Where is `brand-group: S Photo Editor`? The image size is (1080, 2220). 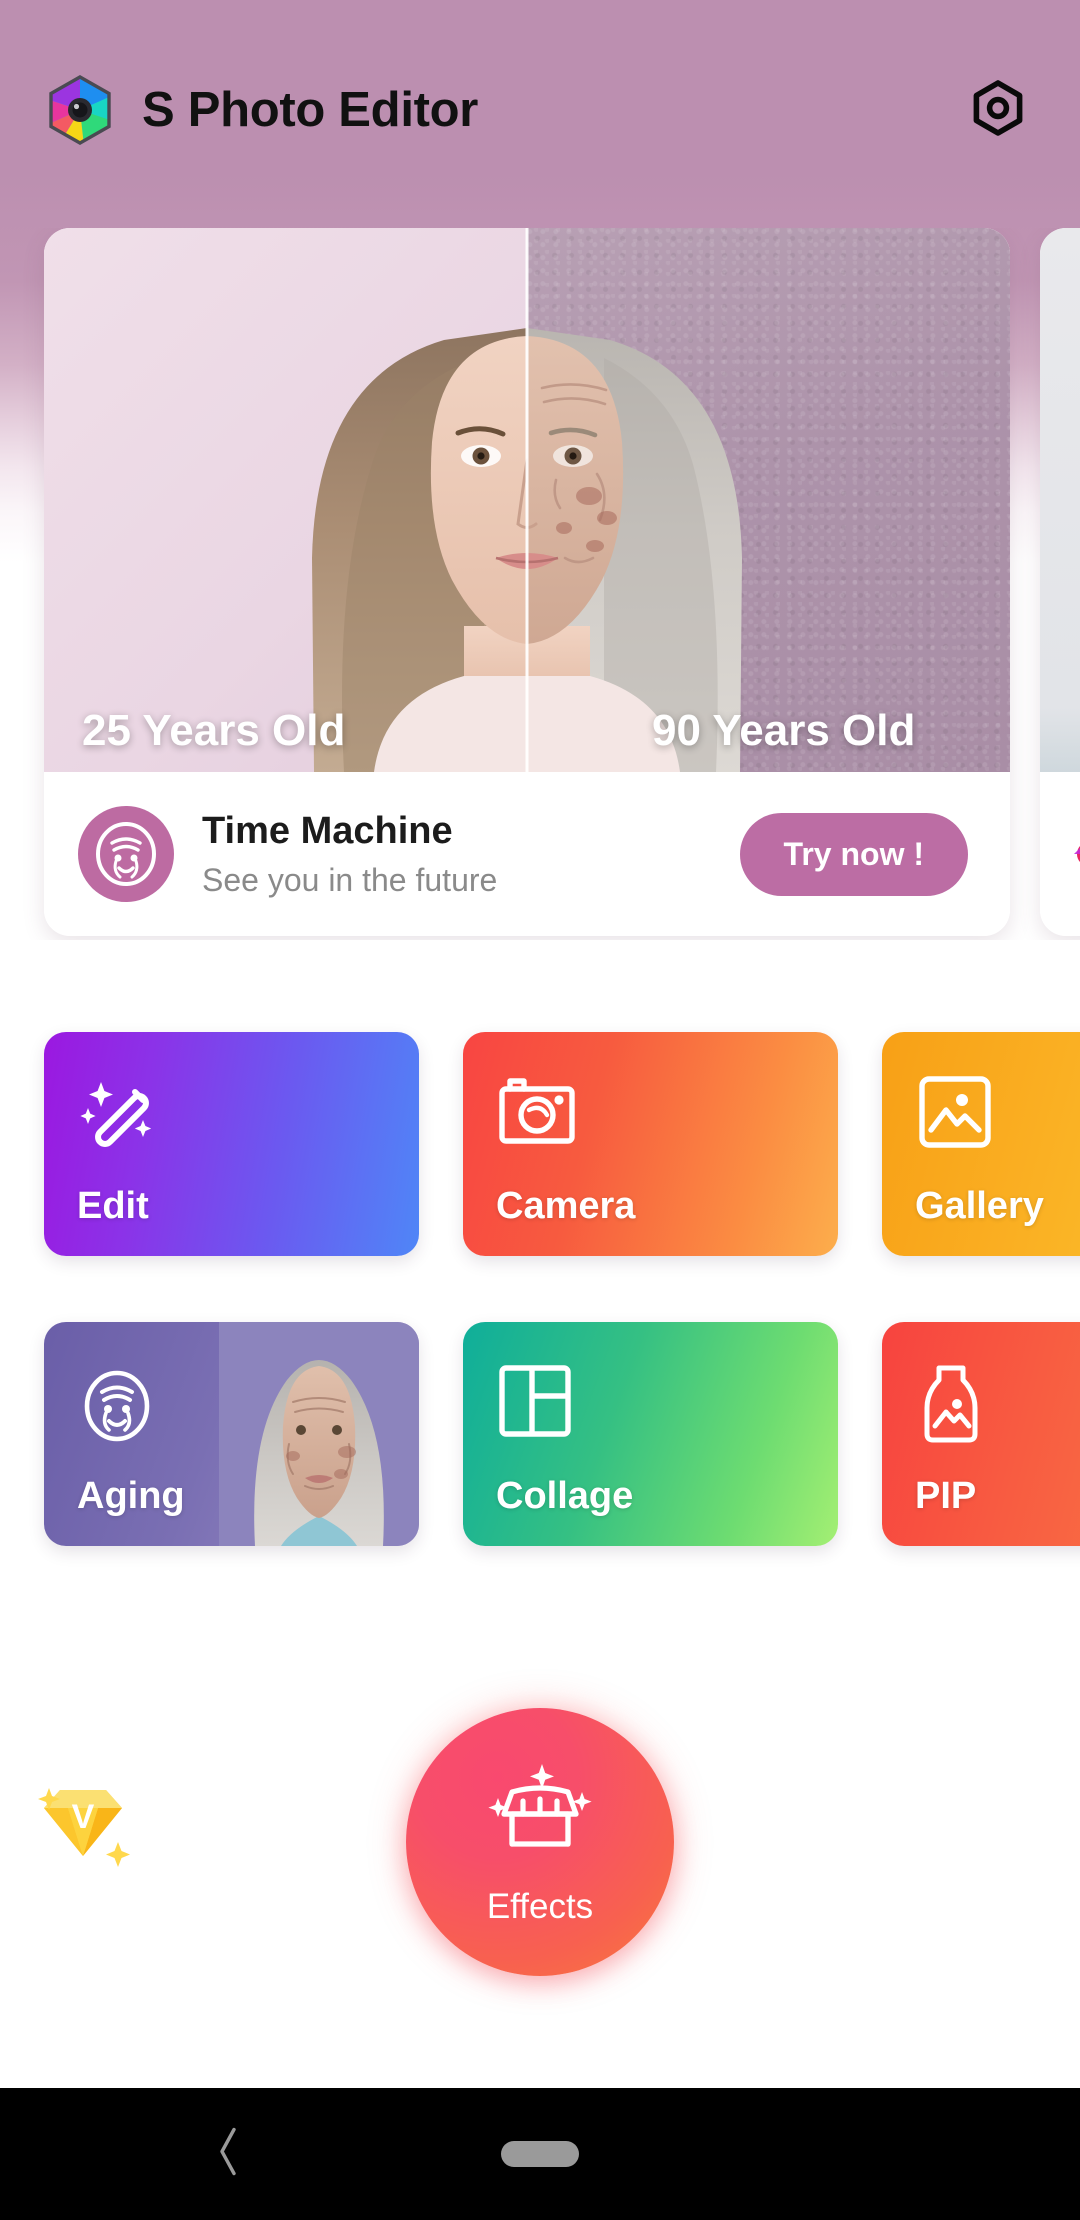 brand-group: S Photo Editor is located at coordinates (261, 110).